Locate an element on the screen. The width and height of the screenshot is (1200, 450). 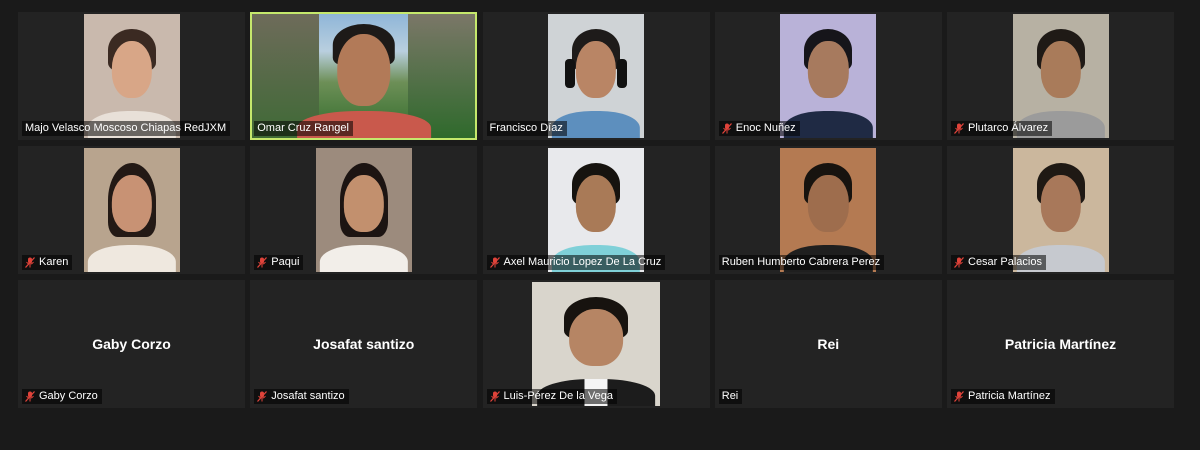
participant-tile: Plutarco Álvarez is located at coordinates (1060, 76).